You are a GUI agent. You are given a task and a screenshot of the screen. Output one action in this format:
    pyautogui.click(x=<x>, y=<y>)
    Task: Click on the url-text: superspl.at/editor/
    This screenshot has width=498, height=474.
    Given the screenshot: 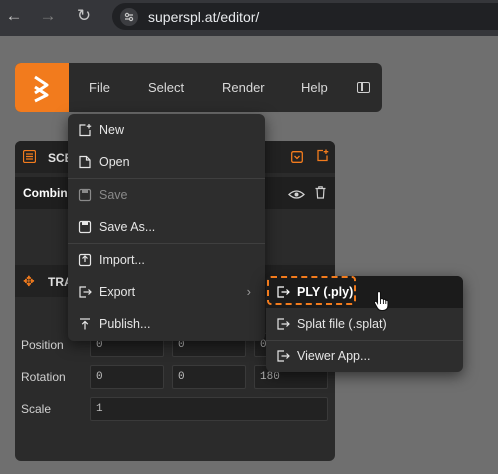 What is the action you would take?
    pyautogui.click(x=204, y=17)
    